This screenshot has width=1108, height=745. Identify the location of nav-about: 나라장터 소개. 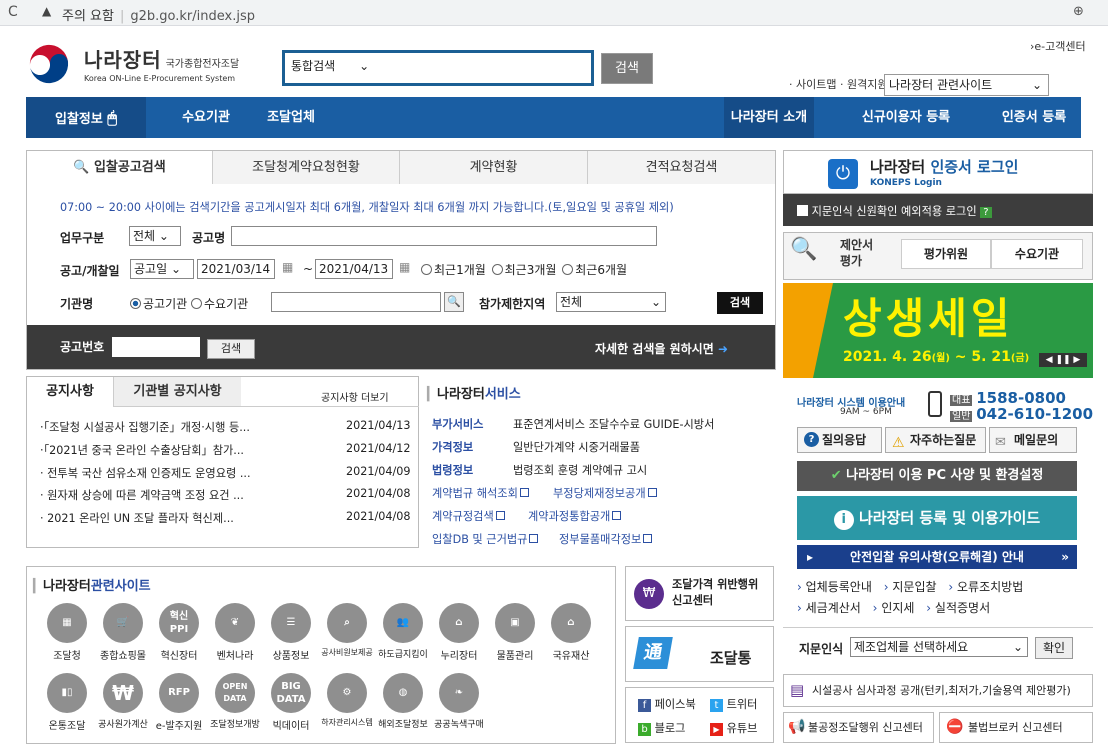
(769, 117).